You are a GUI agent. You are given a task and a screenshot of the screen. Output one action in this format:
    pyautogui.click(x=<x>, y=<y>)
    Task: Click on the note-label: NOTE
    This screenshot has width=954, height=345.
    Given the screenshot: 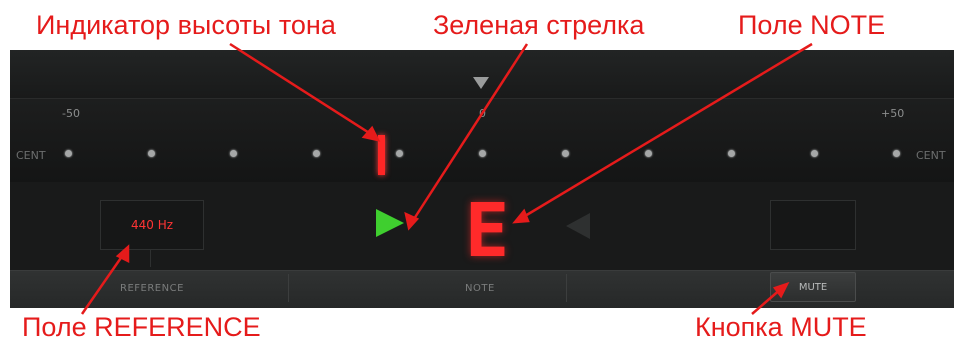 What is the action you would take?
    pyautogui.click(x=480, y=288)
    